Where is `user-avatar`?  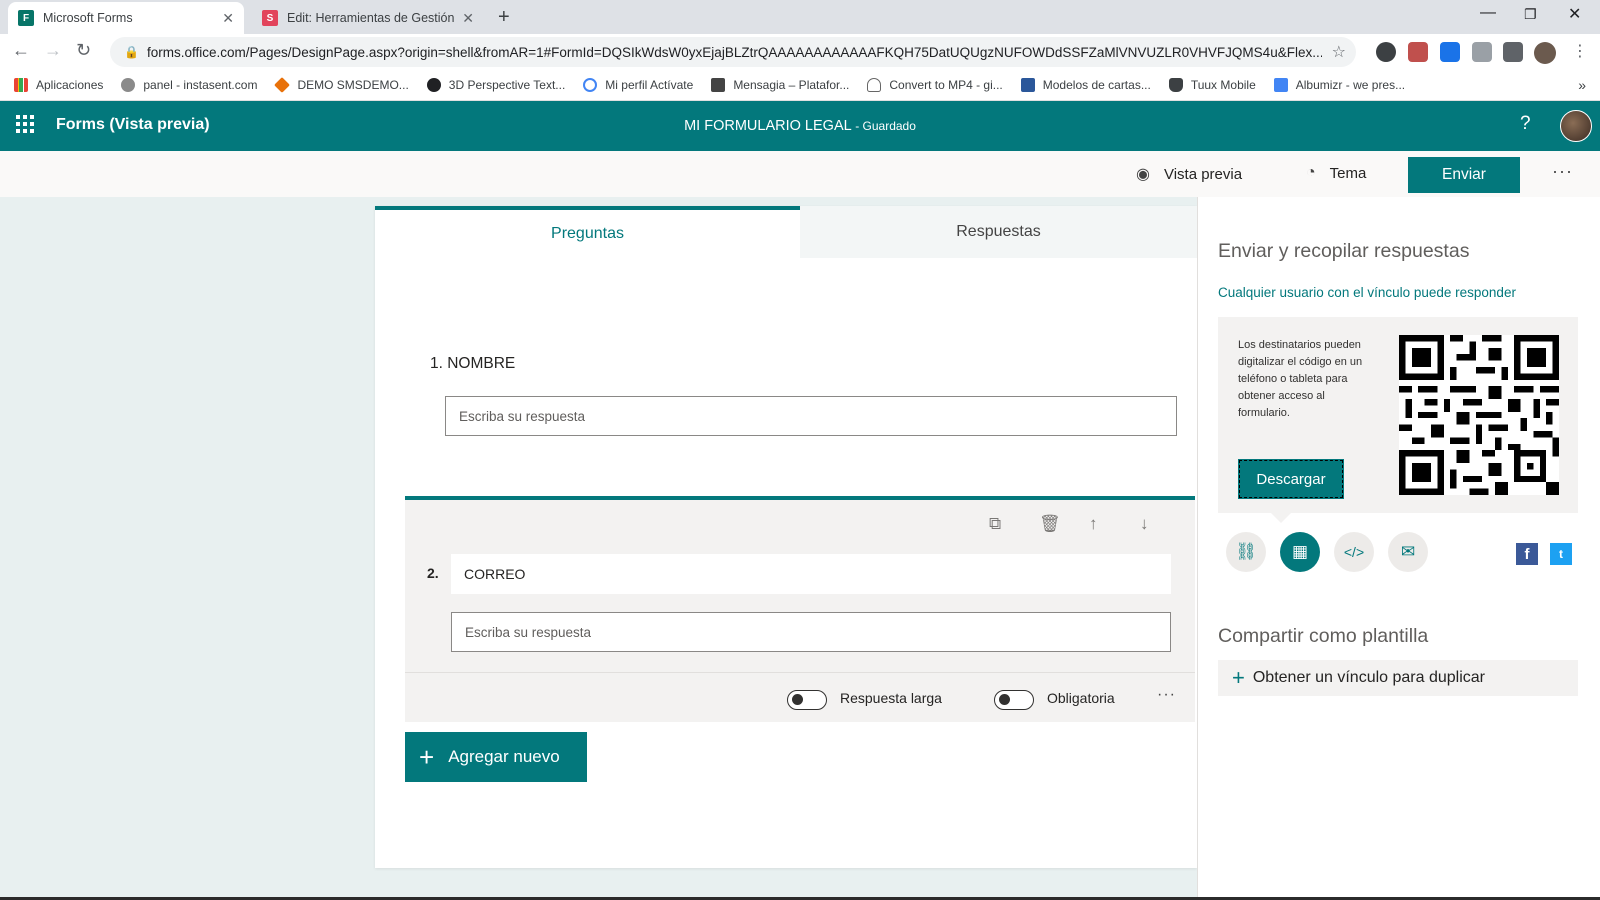 user-avatar is located at coordinates (1576, 126).